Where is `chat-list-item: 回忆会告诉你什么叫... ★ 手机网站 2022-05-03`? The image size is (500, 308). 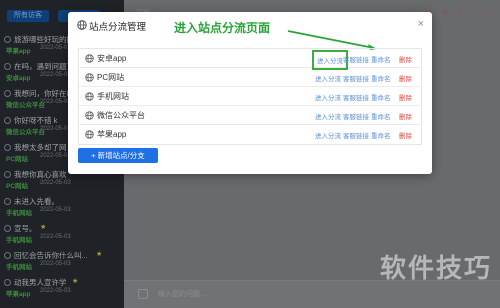
chat-list-item: 回忆会告诉你什么叫... ★ 手机网站 2022-05-03 is located at coordinates (63, 263).